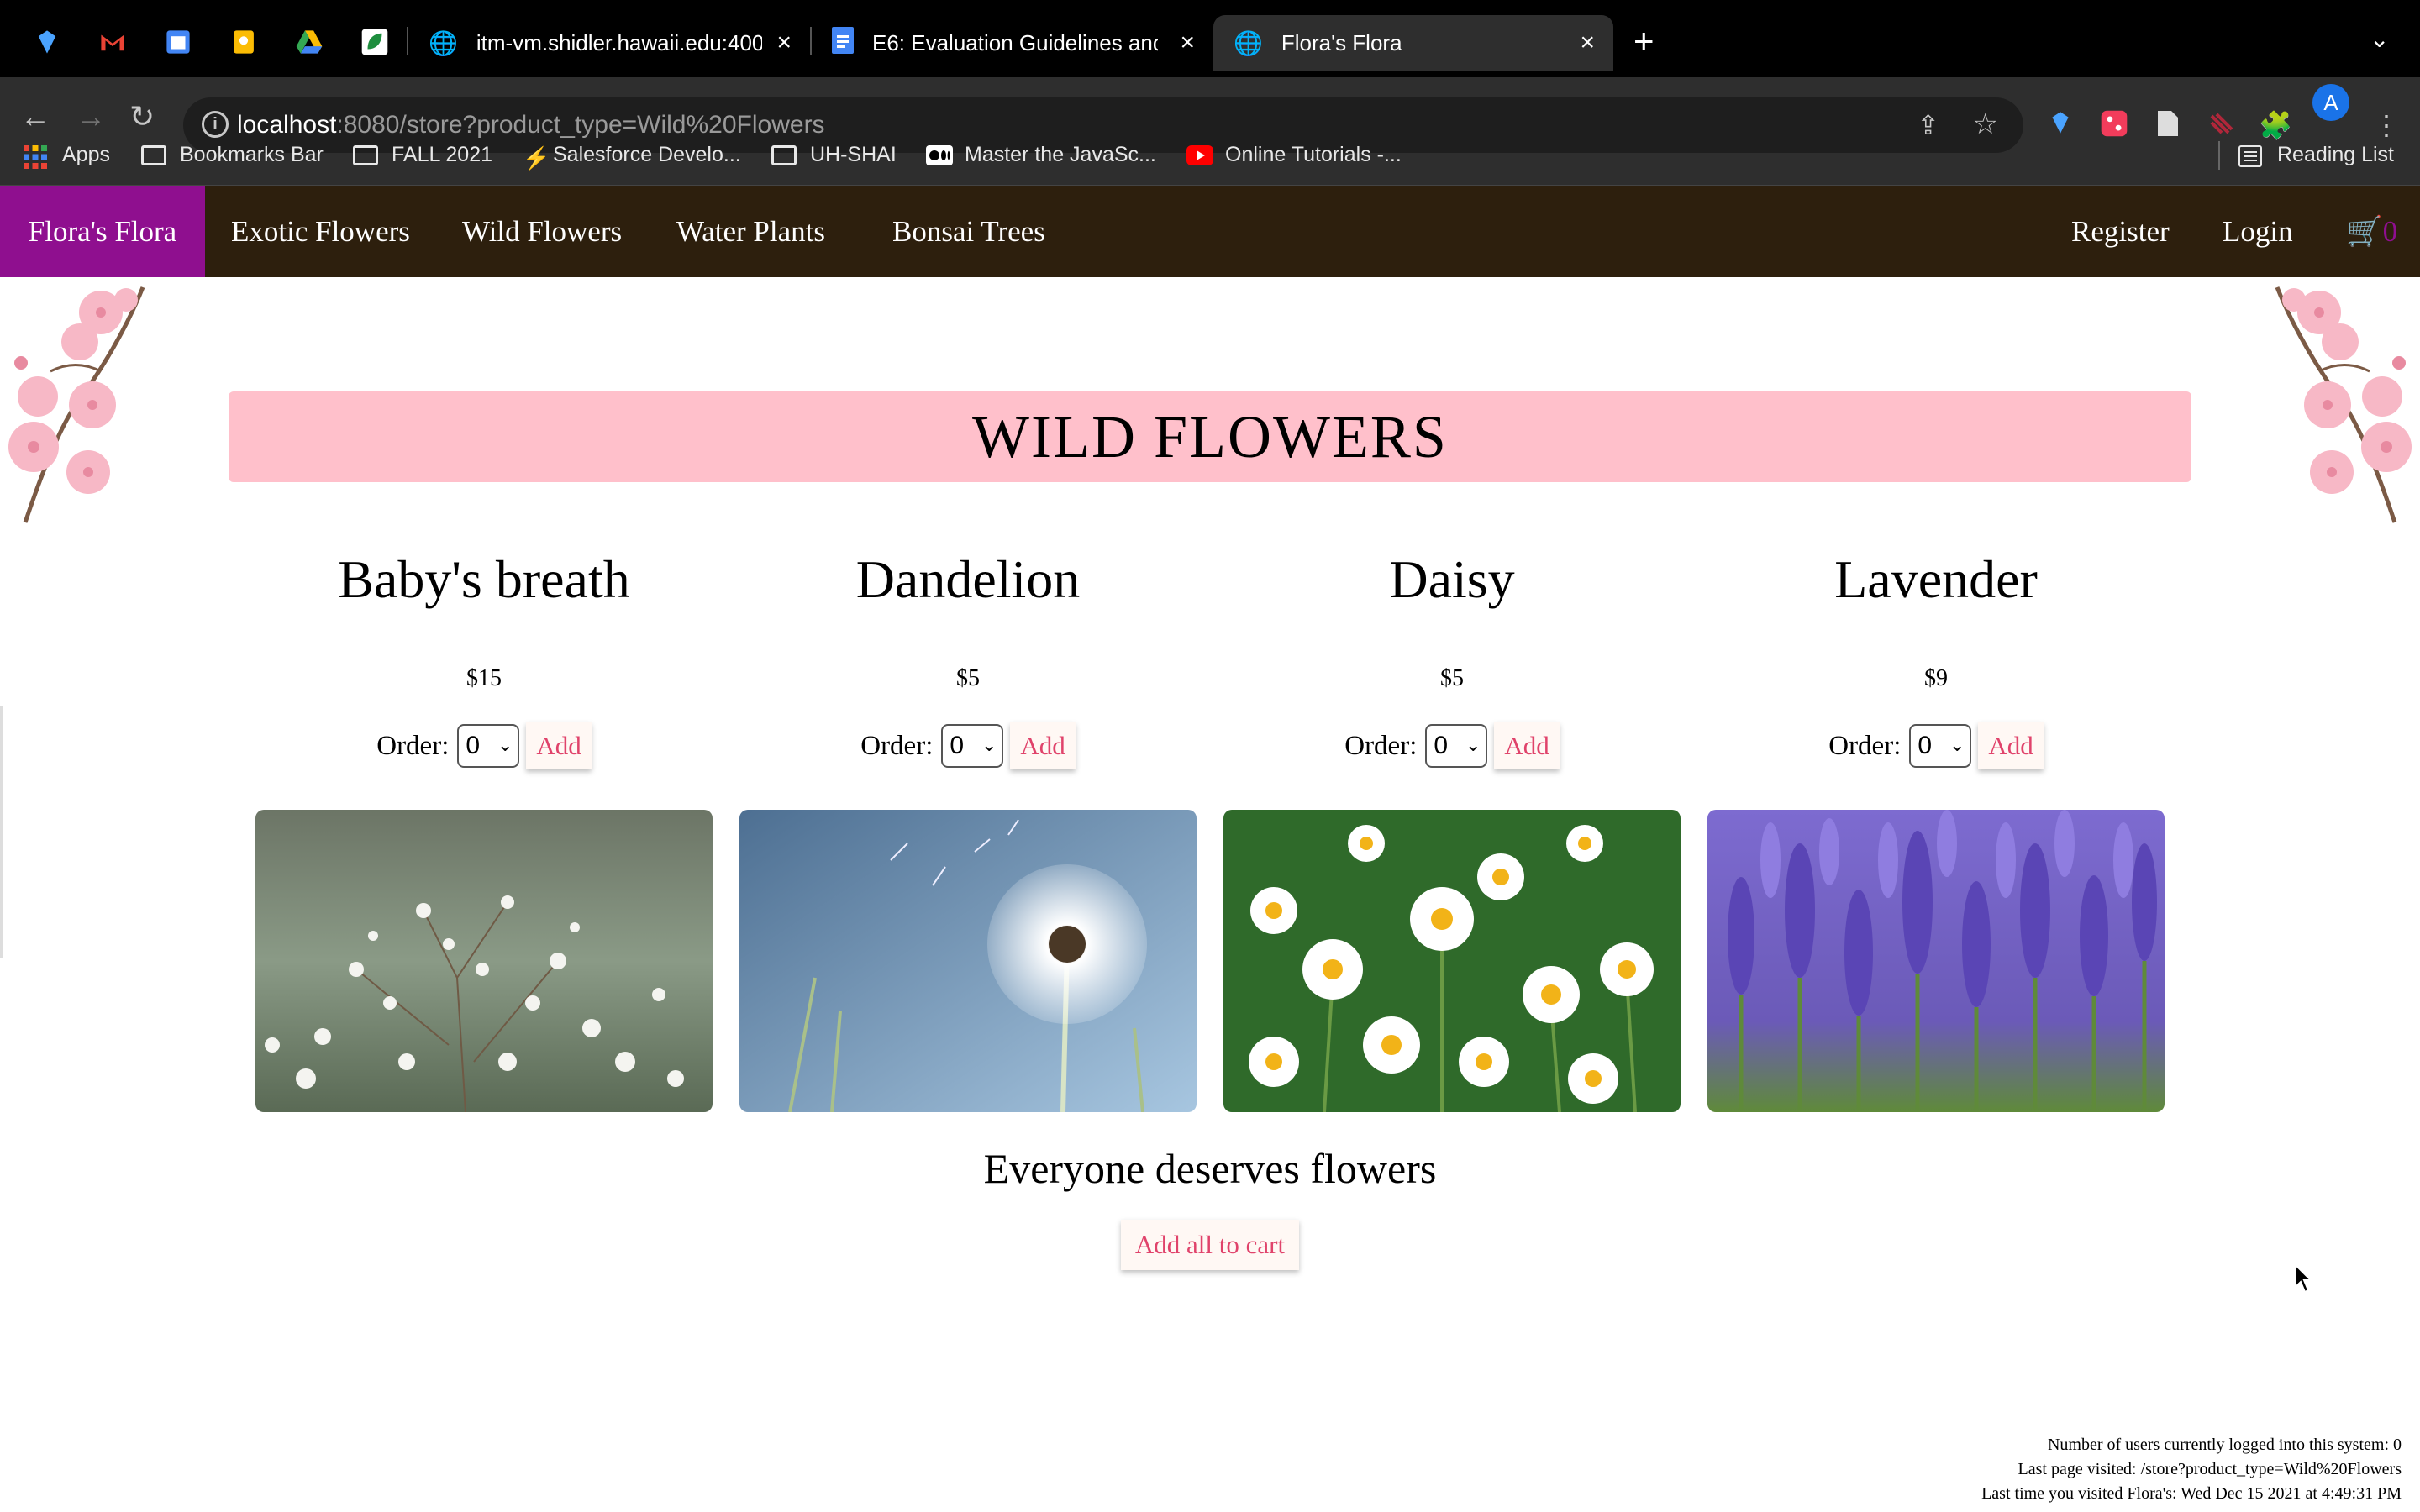 The height and width of the screenshot is (1512, 2420). What do you see at coordinates (1210, 436) in the screenshot?
I see `page-heading: WILD FLOWERS` at bounding box center [1210, 436].